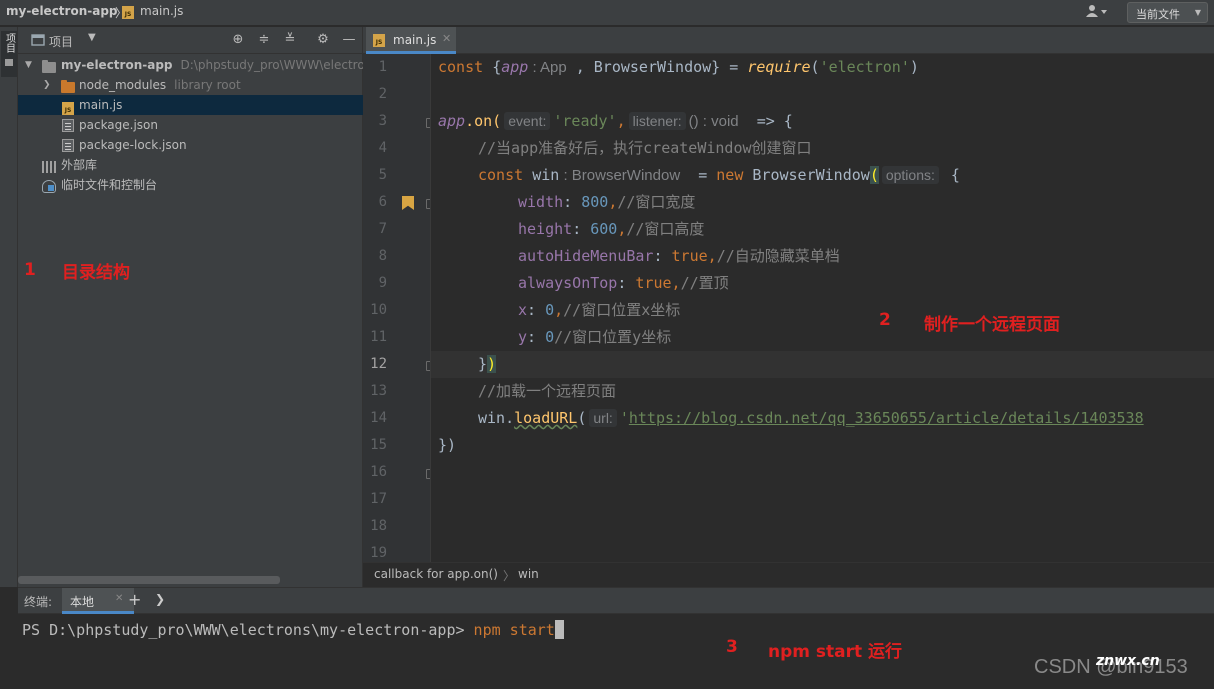  What do you see at coordinates (378, 391) in the screenshot?
I see `line-number: 13` at bounding box center [378, 391].